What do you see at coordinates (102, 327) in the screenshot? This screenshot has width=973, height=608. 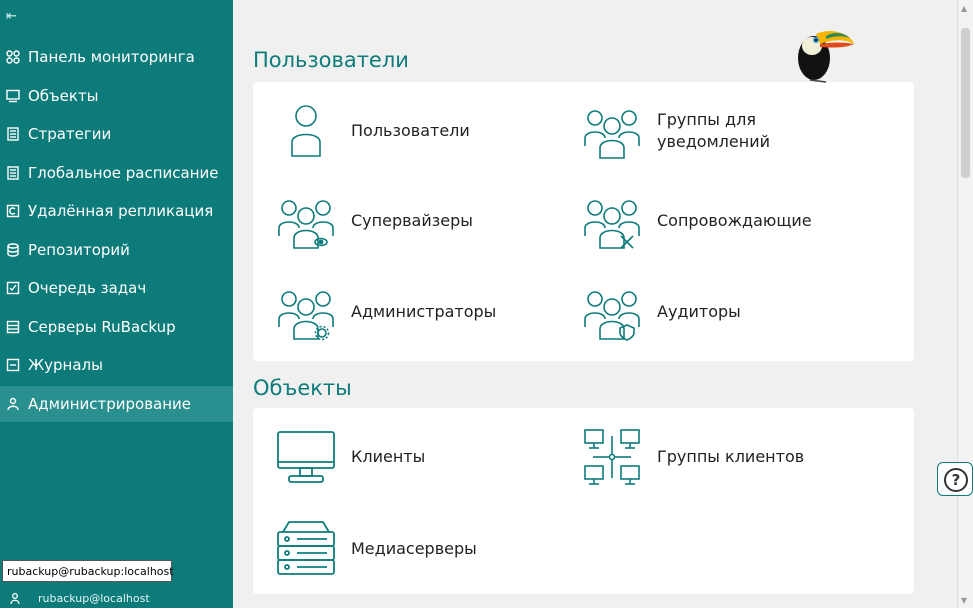 I see `sidebar-item-label: Серверы RuBackup` at bounding box center [102, 327].